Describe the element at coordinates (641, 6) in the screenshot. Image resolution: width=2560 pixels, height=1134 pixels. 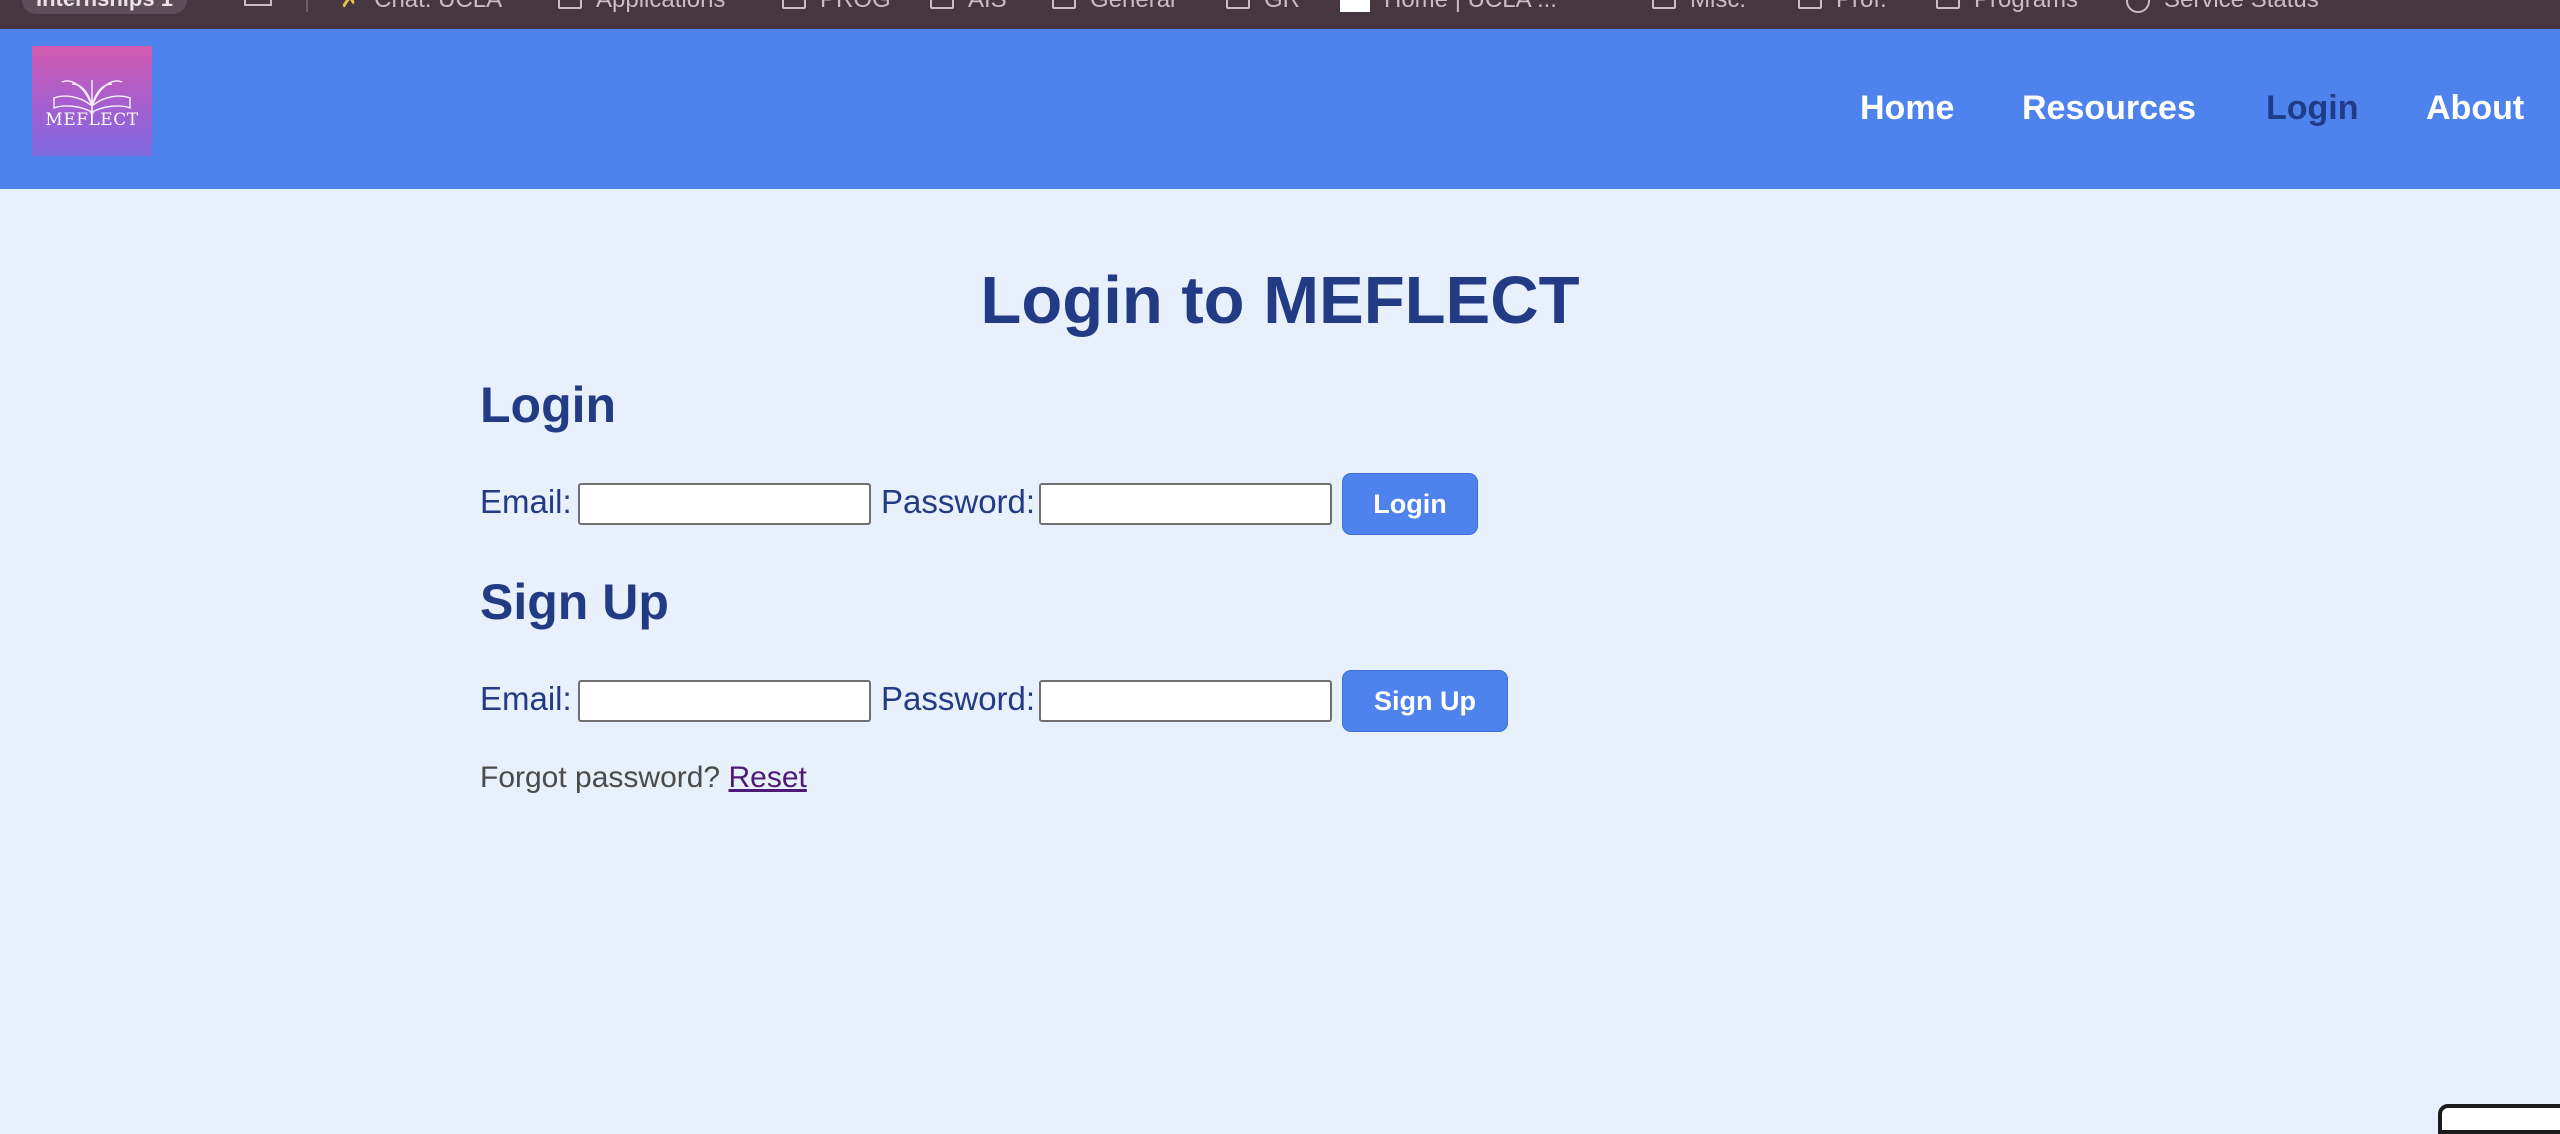
I see `bookmark-folder: Applications` at that location.